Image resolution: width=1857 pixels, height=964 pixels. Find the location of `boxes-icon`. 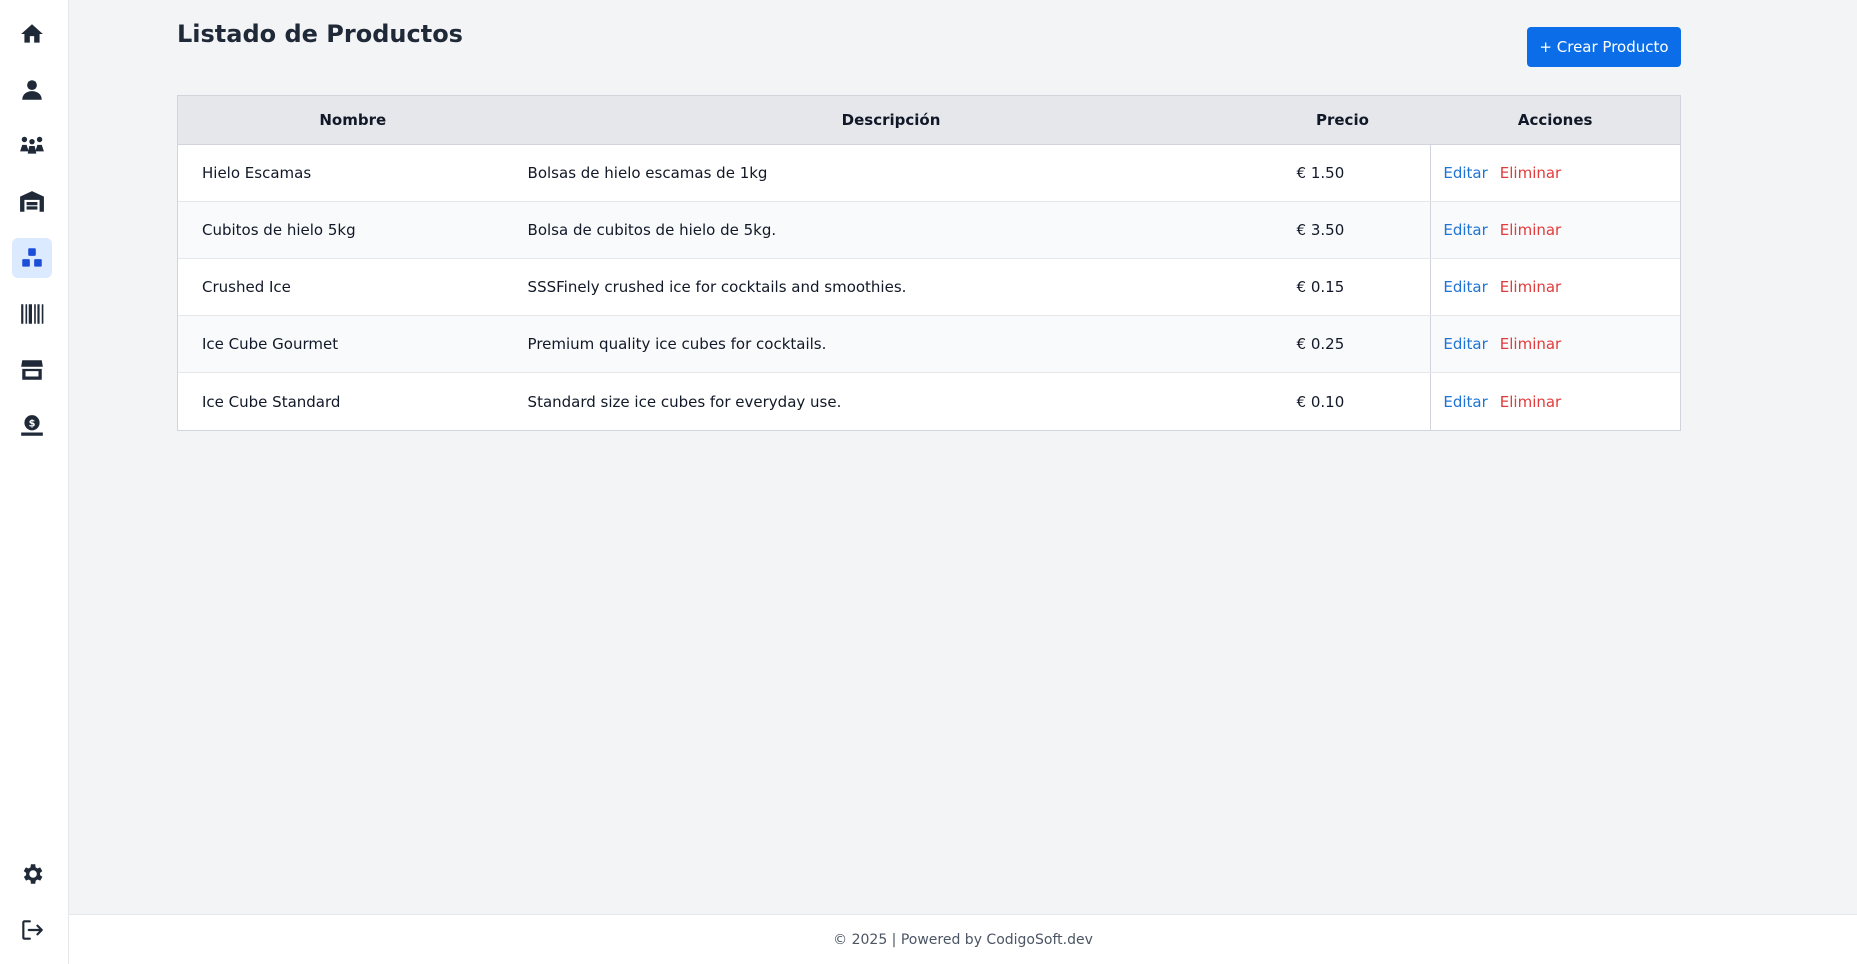

boxes-icon is located at coordinates (32, 257).